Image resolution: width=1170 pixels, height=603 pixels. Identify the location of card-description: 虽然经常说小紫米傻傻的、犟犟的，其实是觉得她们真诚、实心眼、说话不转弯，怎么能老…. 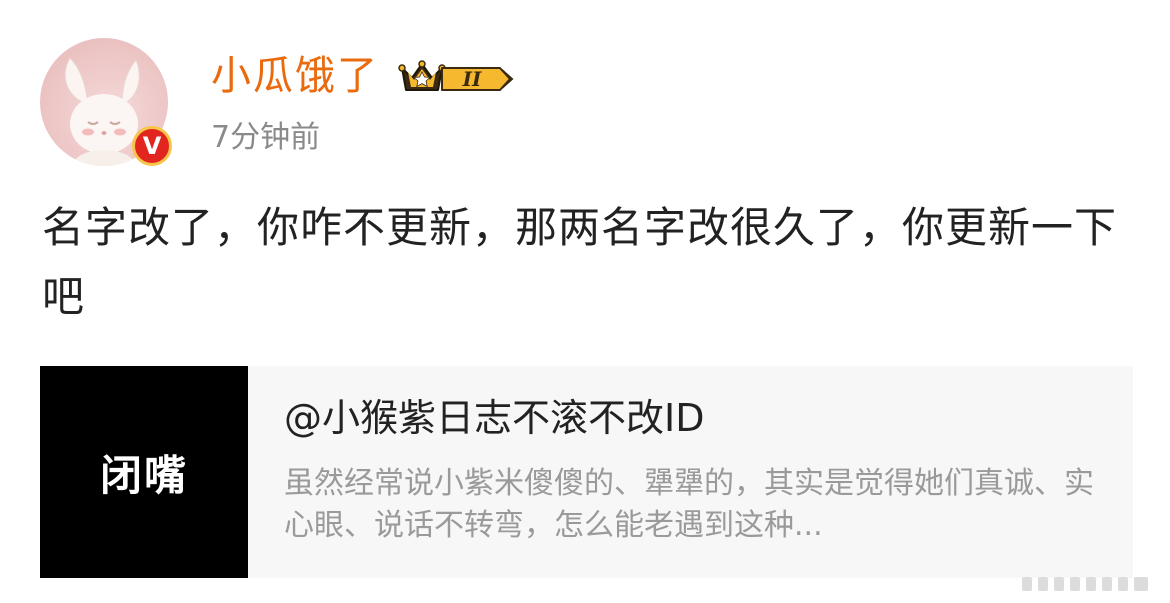
(689, 504).